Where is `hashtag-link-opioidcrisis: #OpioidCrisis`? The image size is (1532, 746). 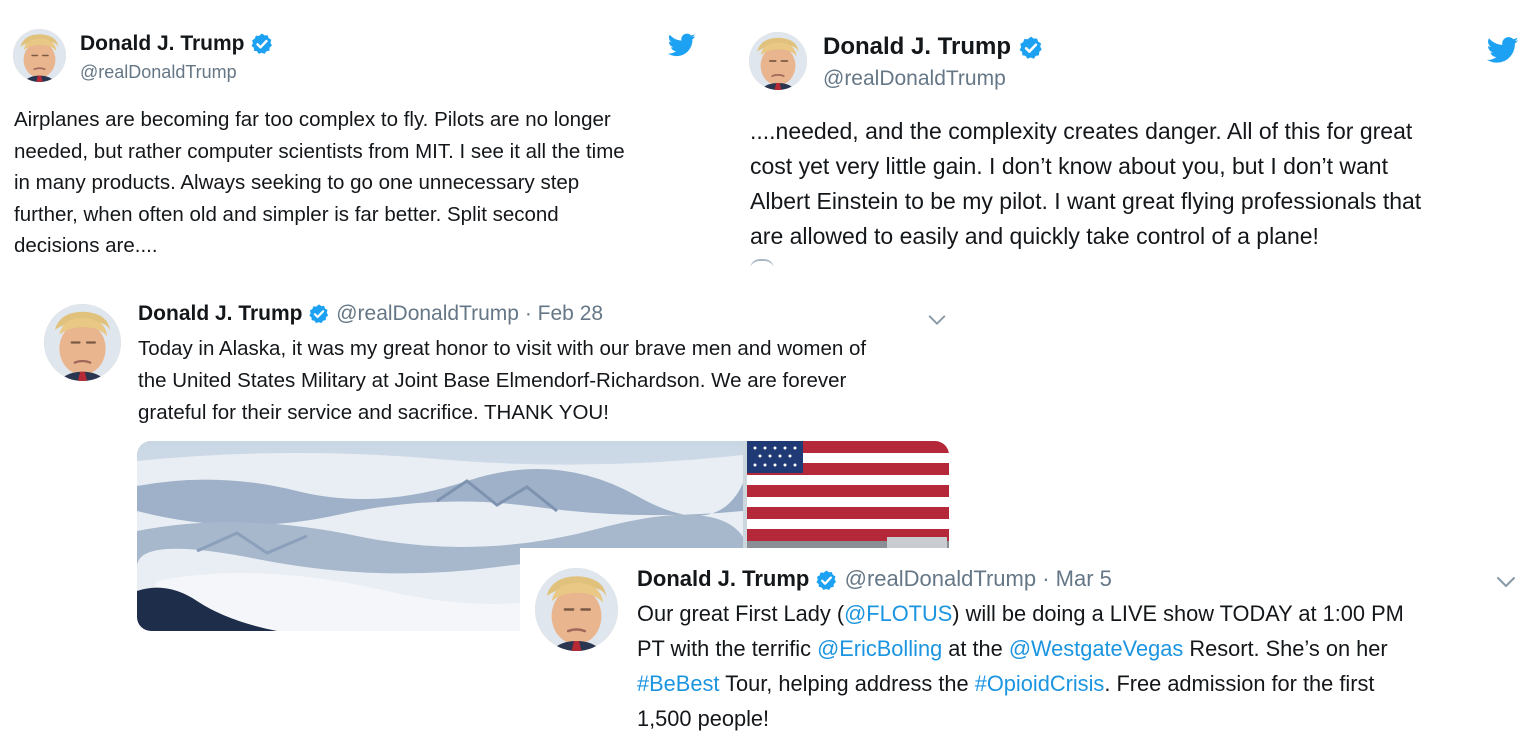
hashtag-link-opioidcrisis: #OpioidCrisis is located at coordinates (1040, 683).